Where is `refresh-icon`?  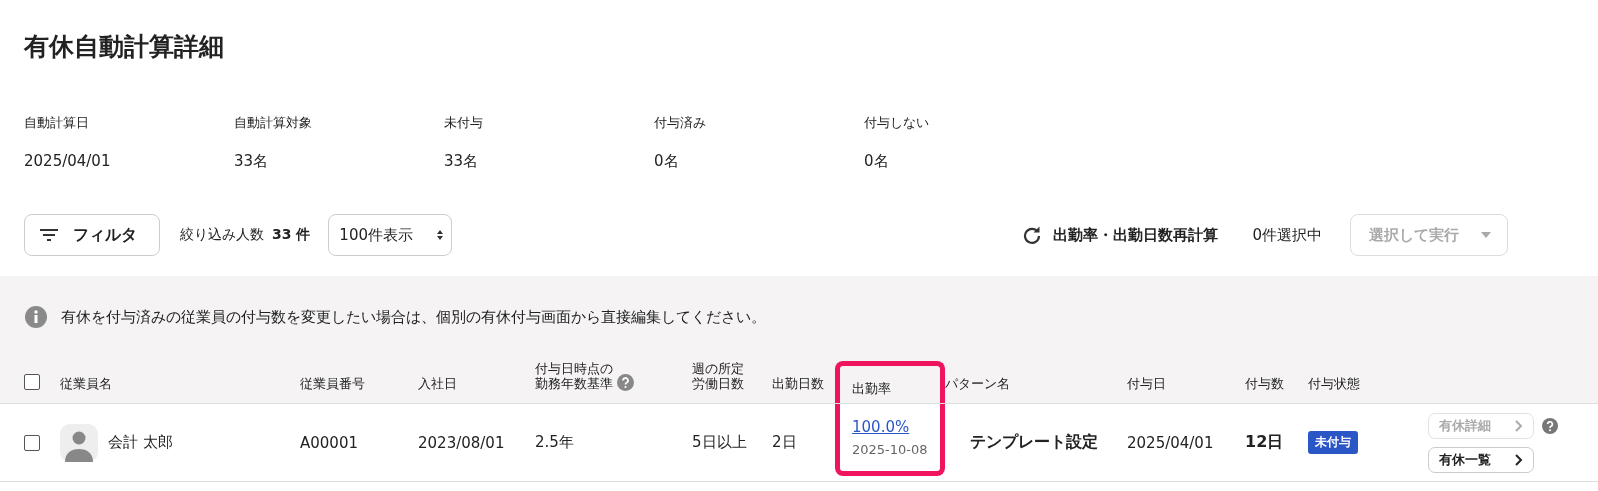
refresh-icon is located at coordinates (1032, 235).